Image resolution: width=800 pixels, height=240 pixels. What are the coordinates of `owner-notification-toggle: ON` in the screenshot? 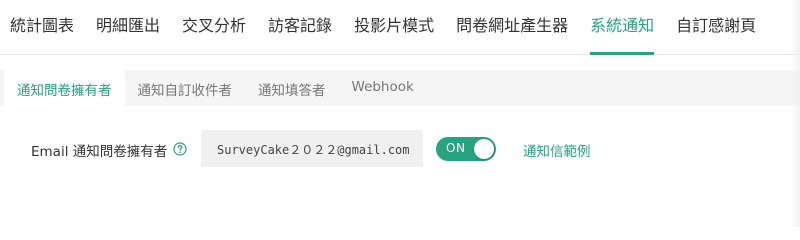 It's located at (466, 149).